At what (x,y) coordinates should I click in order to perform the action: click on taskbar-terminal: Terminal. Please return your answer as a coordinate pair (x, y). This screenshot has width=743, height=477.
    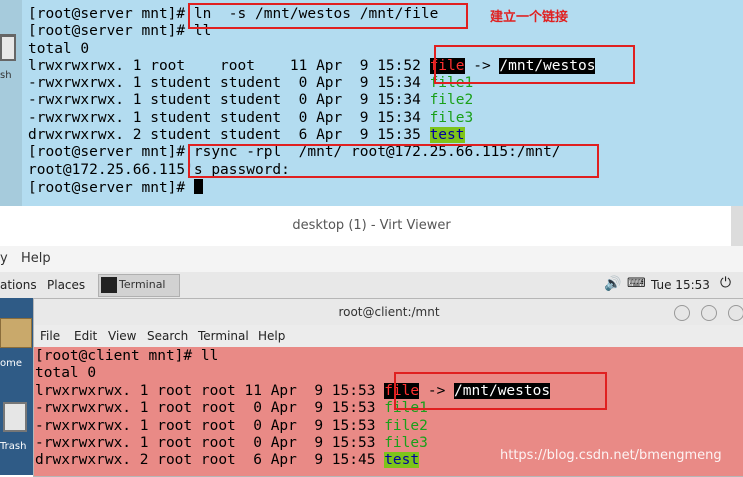
    Looking at the image, I should click on (139, 285).